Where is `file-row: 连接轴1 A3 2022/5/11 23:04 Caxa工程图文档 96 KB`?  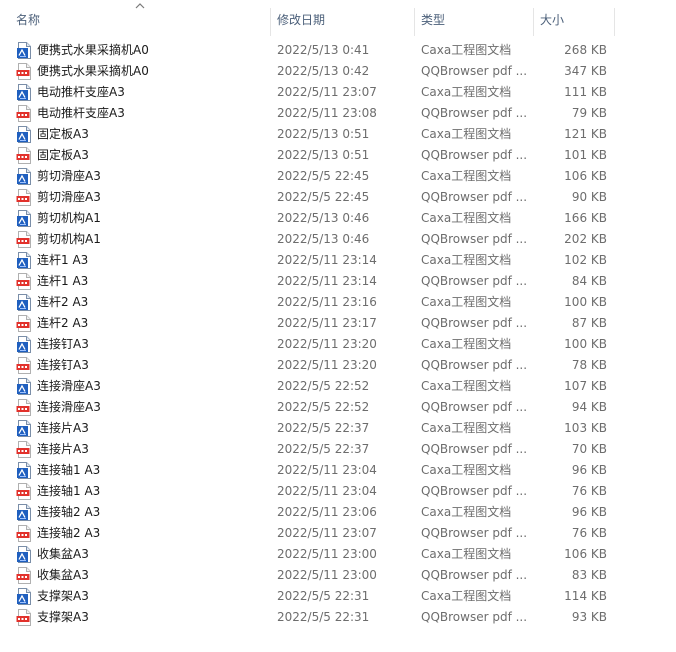
file-row: 连接轴1 A3 2022/5/11 23:04 Caxa工程图文档 96 KB is located at coordinates (338, 470).